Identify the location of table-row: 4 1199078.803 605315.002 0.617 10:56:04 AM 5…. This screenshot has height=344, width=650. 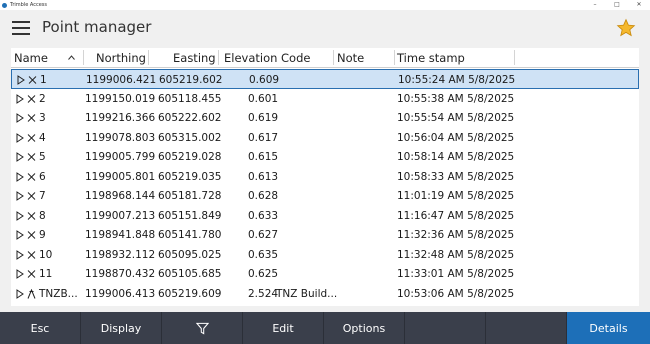
(325, 138).